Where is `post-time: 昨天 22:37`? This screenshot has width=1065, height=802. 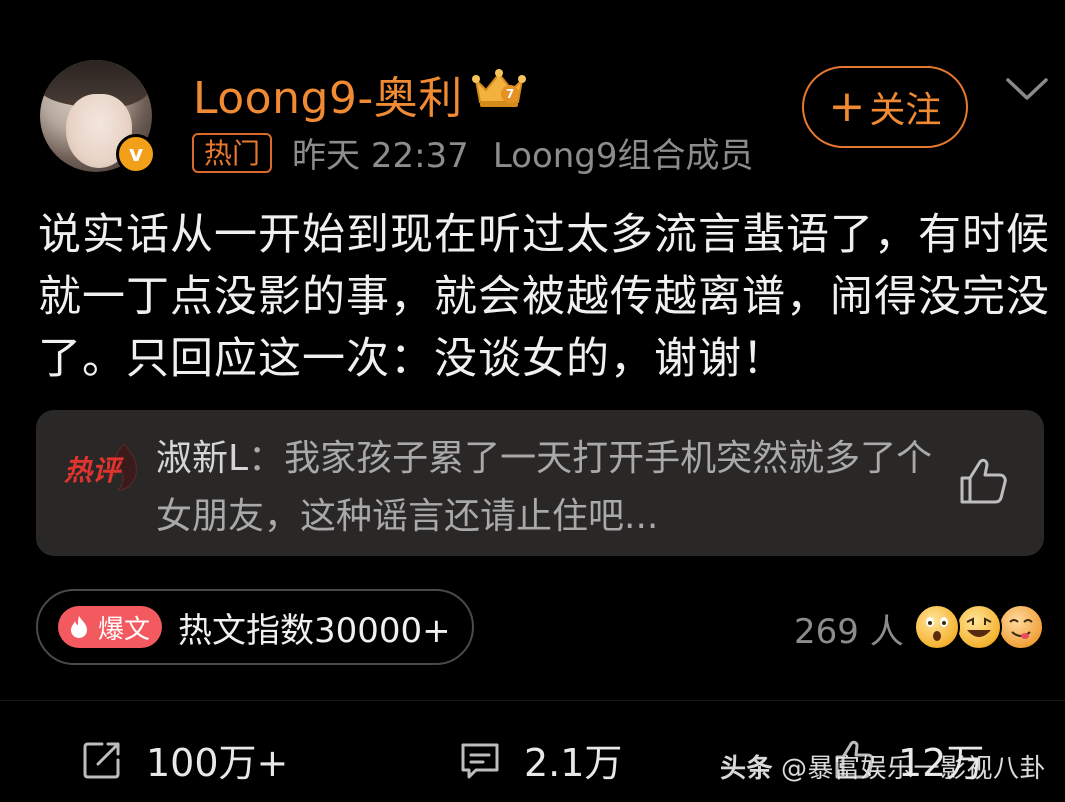 post-time: 昨天 22:37 is located at coordinates (380, 156).